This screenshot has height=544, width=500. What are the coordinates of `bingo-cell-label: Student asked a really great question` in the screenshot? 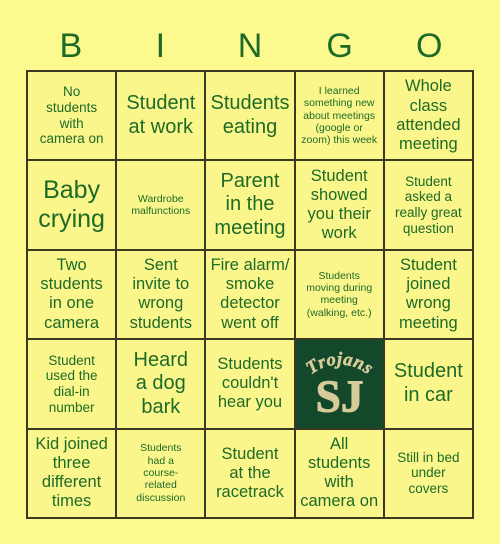 It's located at (428, 204).